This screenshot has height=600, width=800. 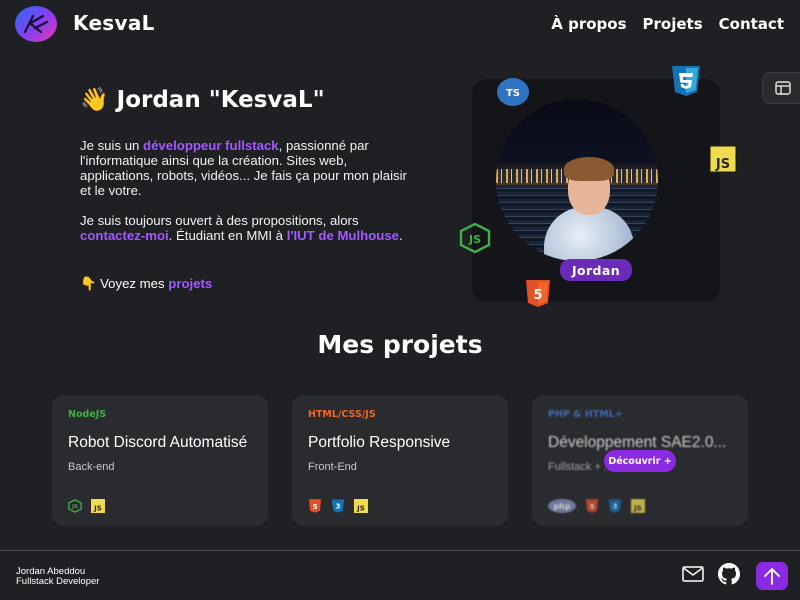 I want to click on intro-title-text: Jordan "KesvaL", so click(x=220, y=100).